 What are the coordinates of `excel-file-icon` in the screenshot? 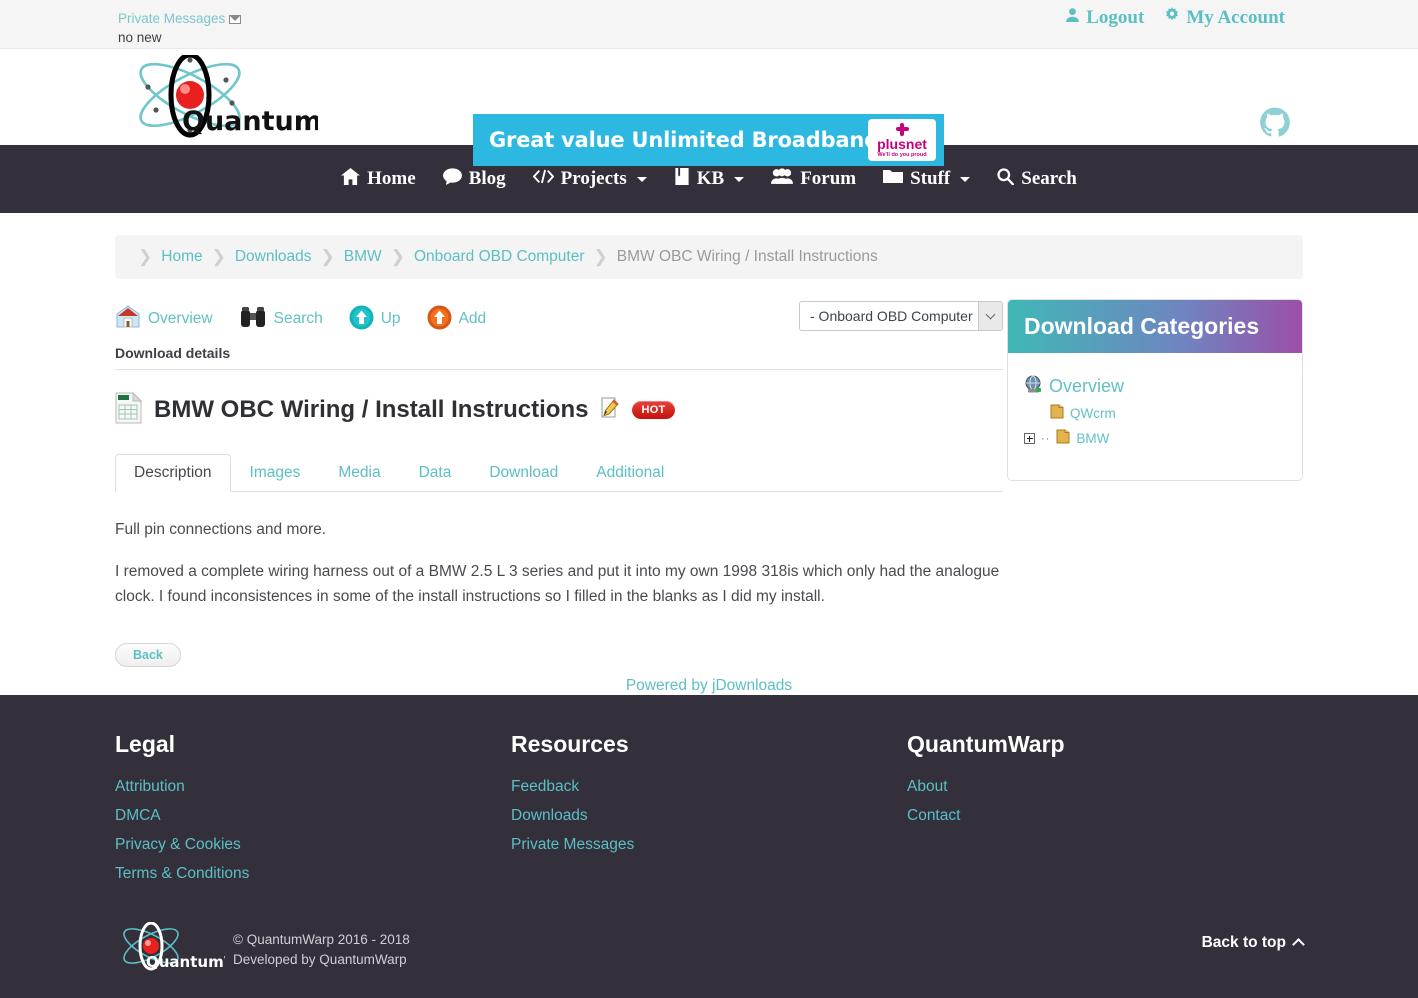 It's located at (129, 409).